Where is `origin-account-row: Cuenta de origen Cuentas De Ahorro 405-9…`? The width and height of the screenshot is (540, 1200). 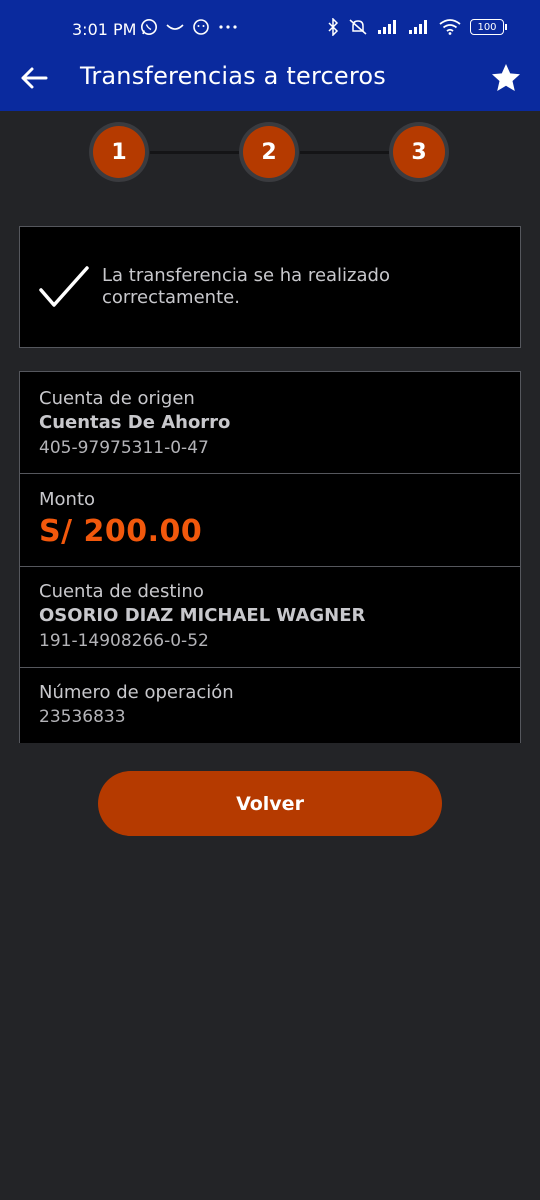 origin-account-row: Cuenta de origen Cuentas De Ahorro 405-9… is located at coordinates (270, 423).